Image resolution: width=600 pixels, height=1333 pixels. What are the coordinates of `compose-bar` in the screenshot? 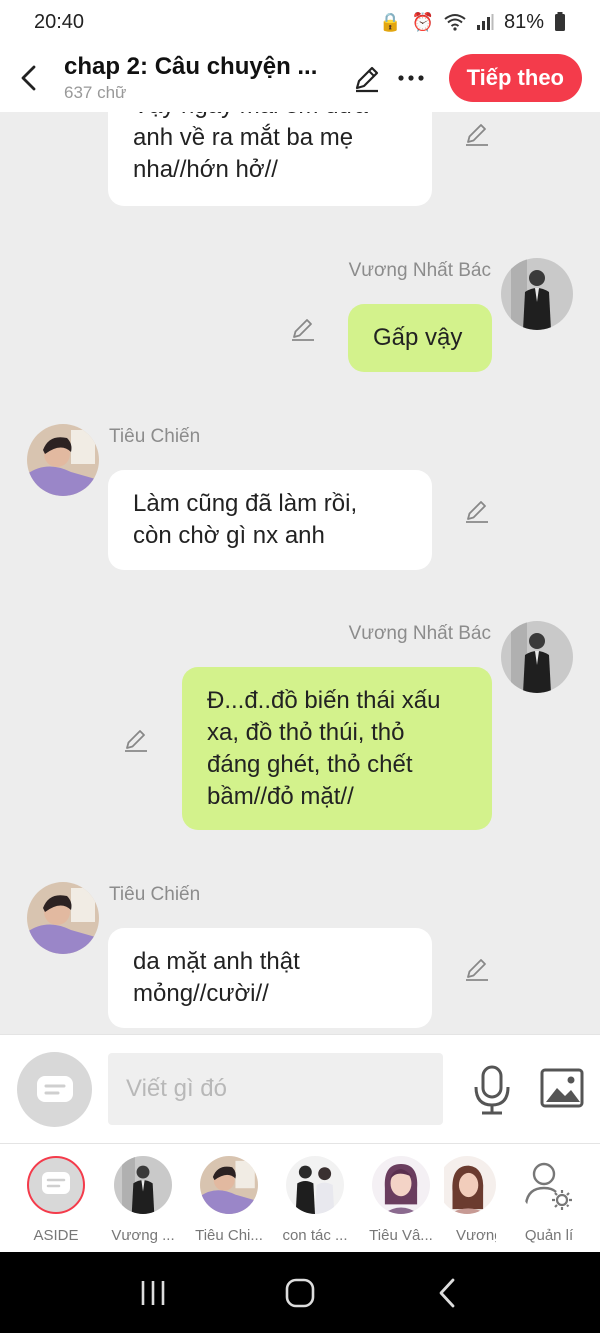 It's located at (300, 1089).